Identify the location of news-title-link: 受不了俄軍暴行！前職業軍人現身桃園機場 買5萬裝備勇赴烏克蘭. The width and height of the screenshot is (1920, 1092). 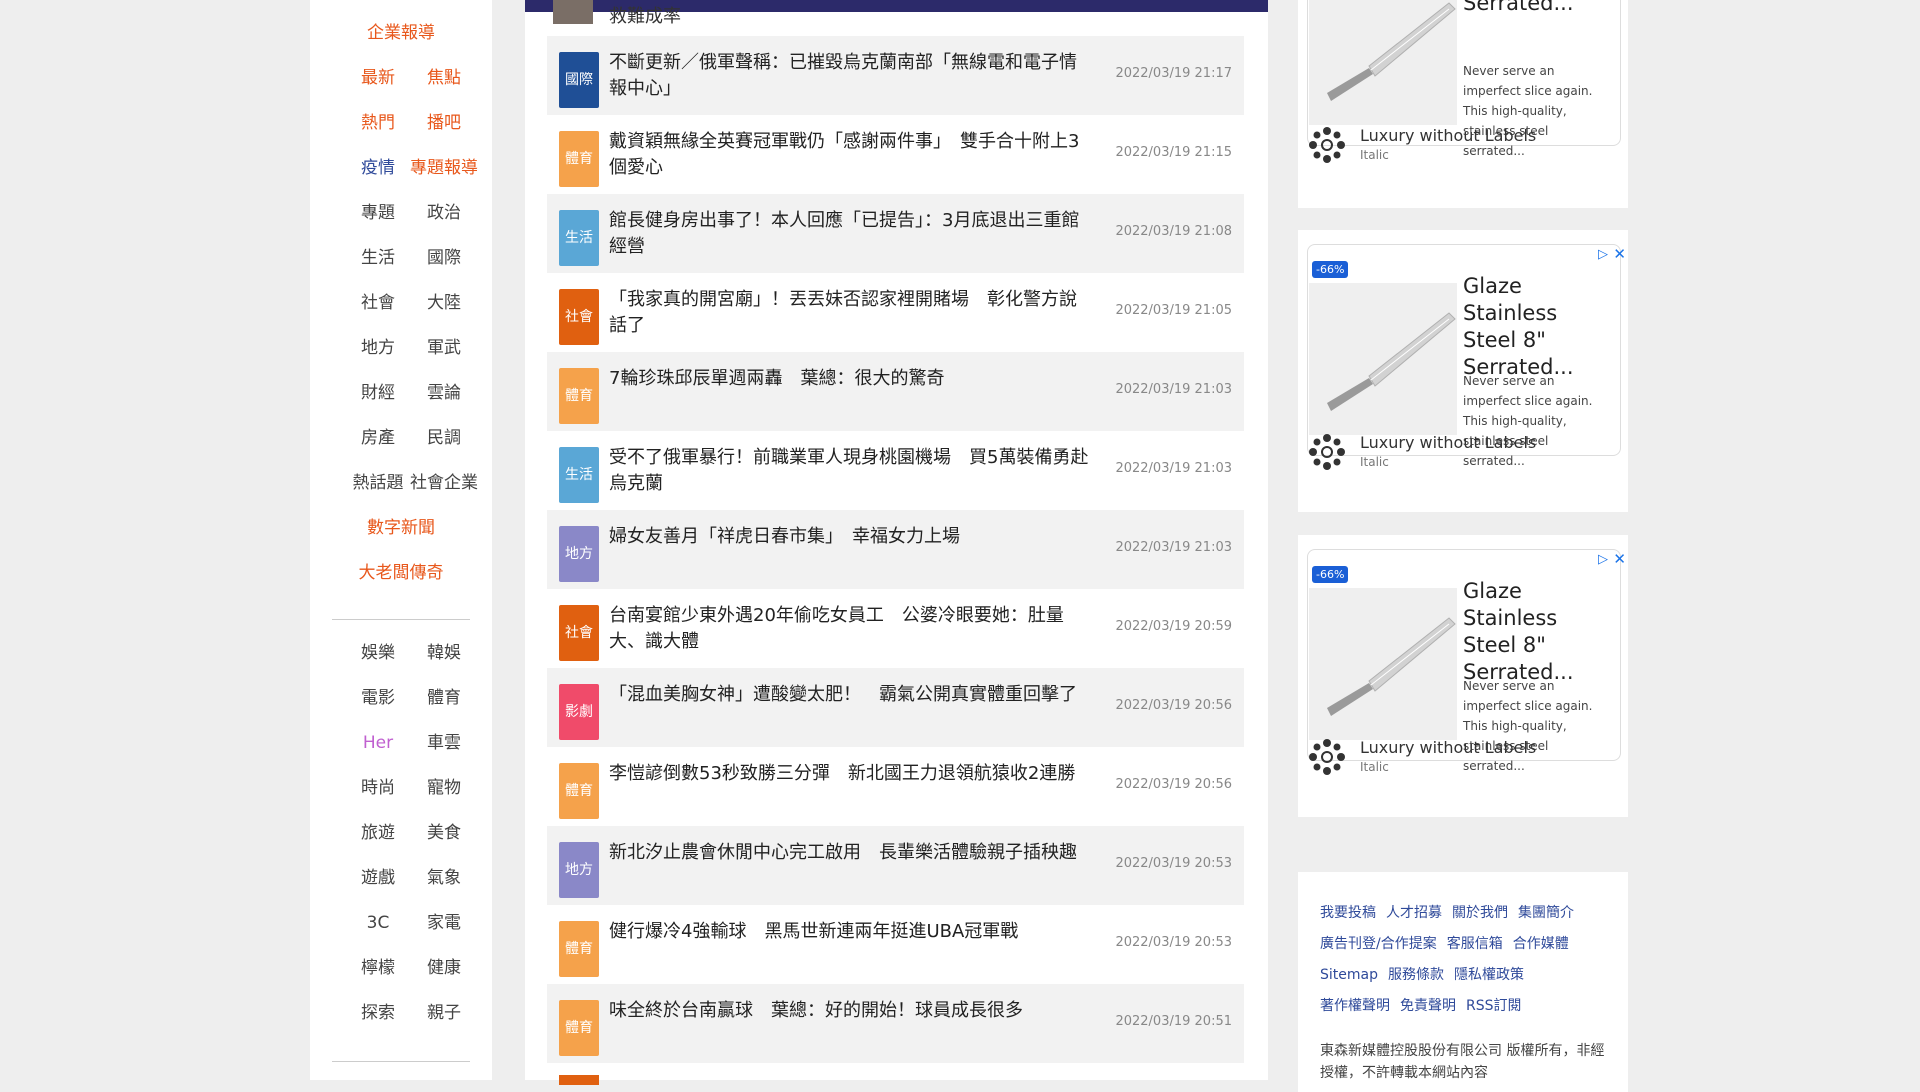
(849, 471).